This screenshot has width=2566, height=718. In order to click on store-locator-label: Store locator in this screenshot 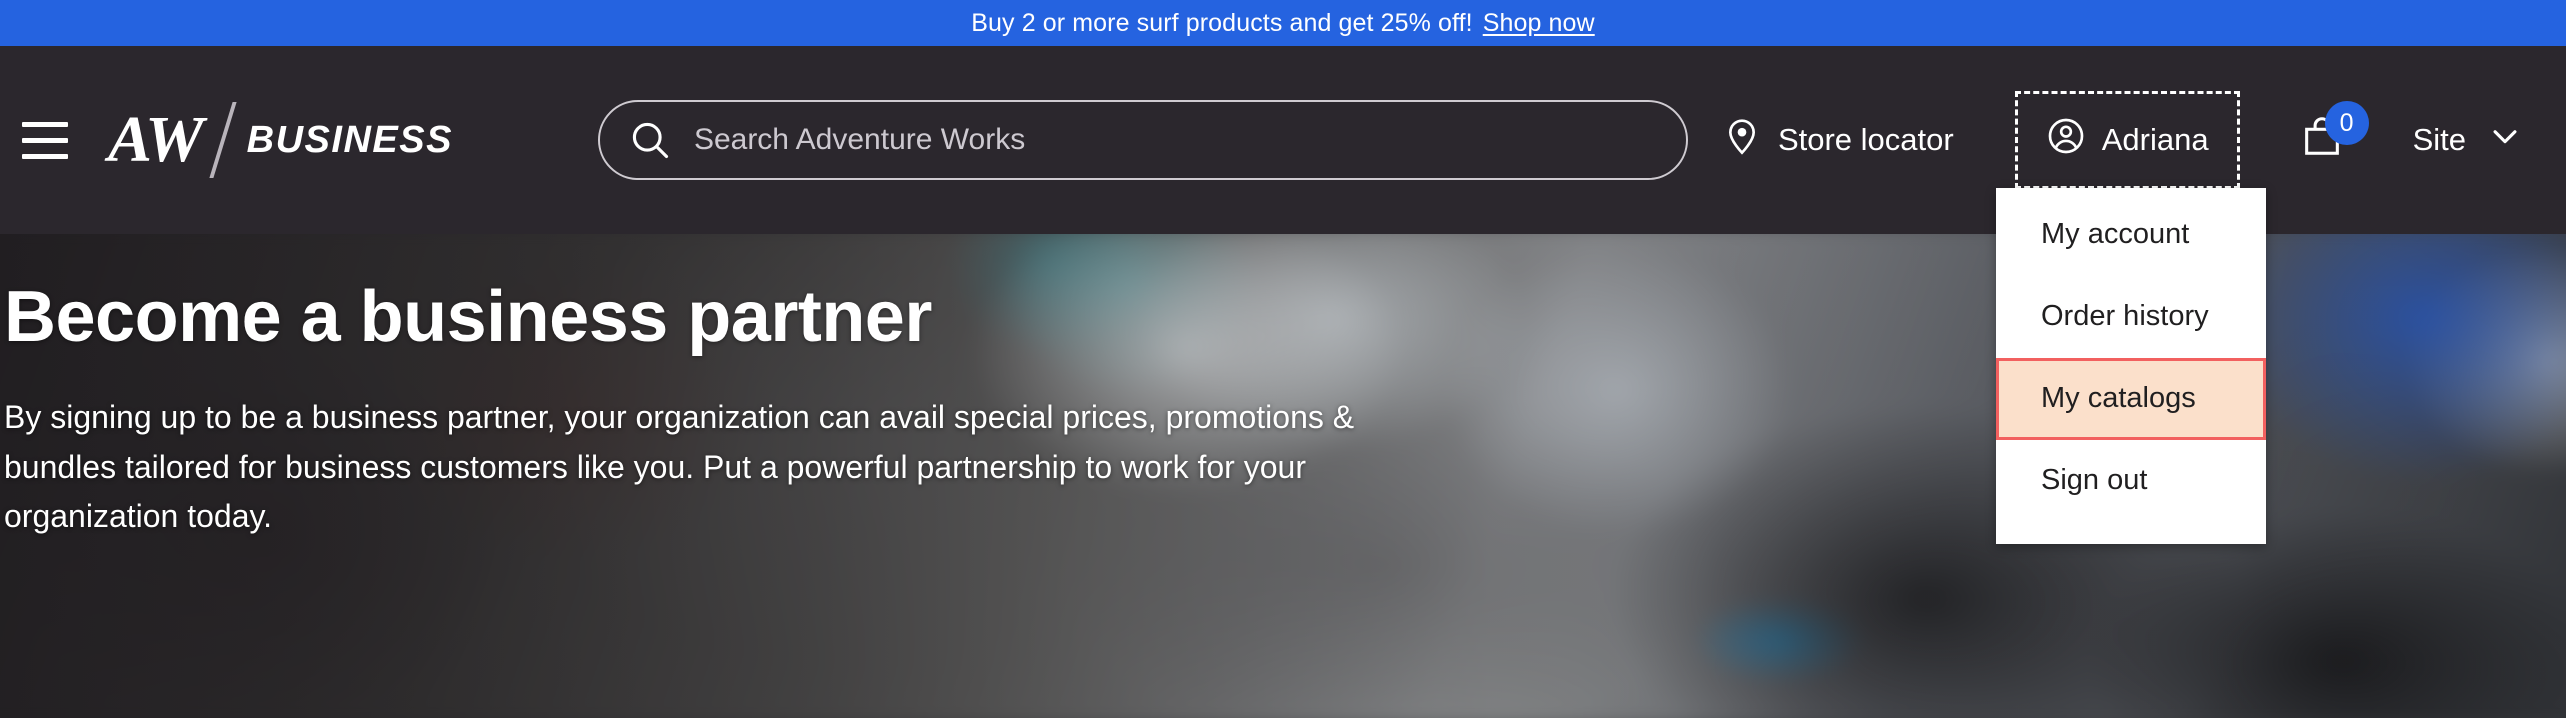, I will do `click(1865, 139)`.